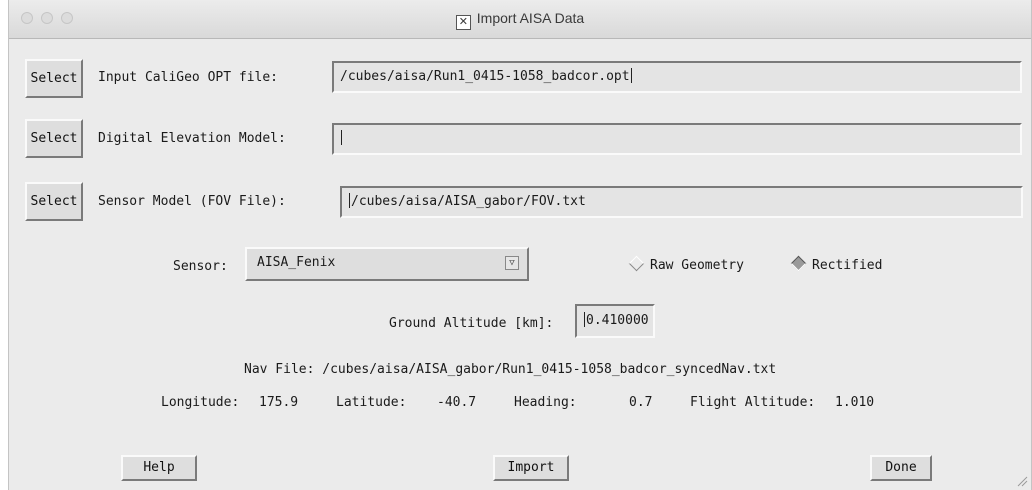 This screenshot has width=1032, height=490. I want to click on raw-geometry-label: Raw Geometry, so click(697, 265).